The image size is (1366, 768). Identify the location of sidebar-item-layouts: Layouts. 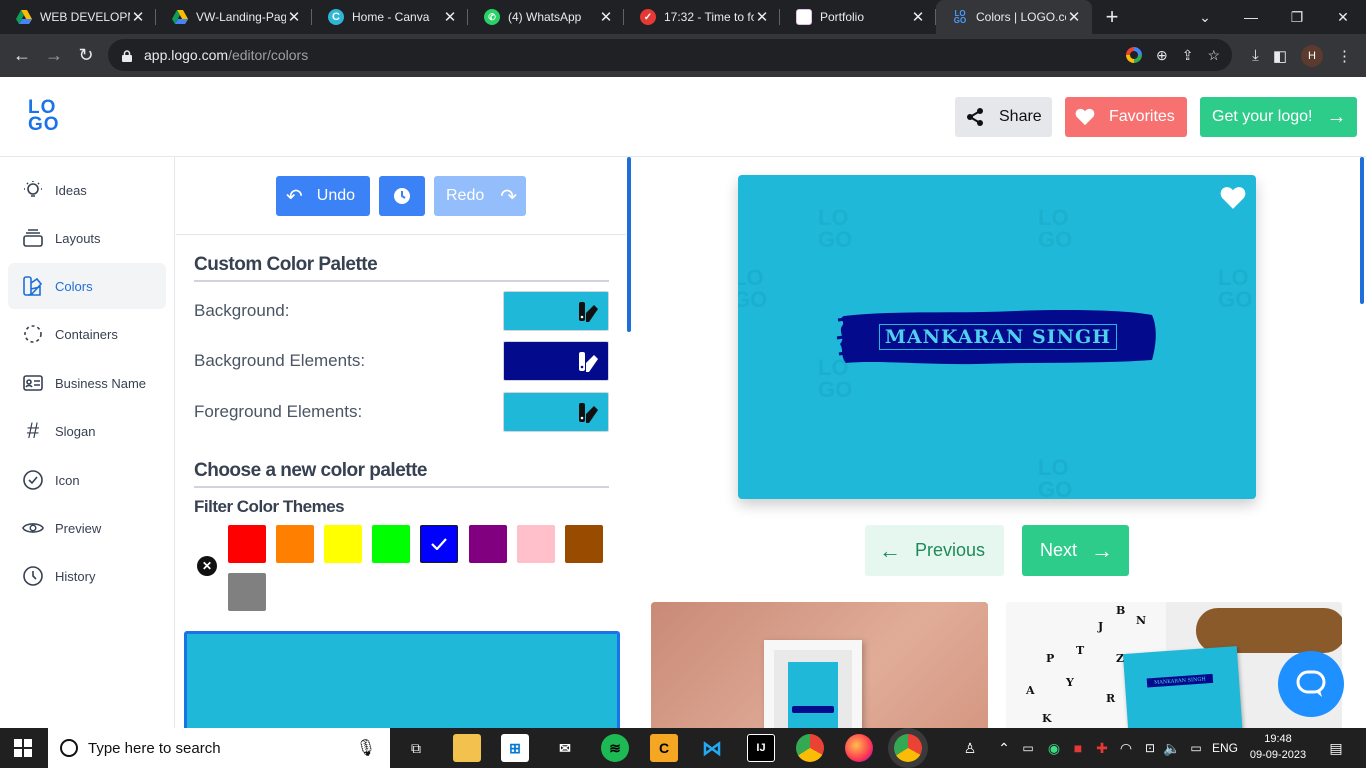
(87, 238).